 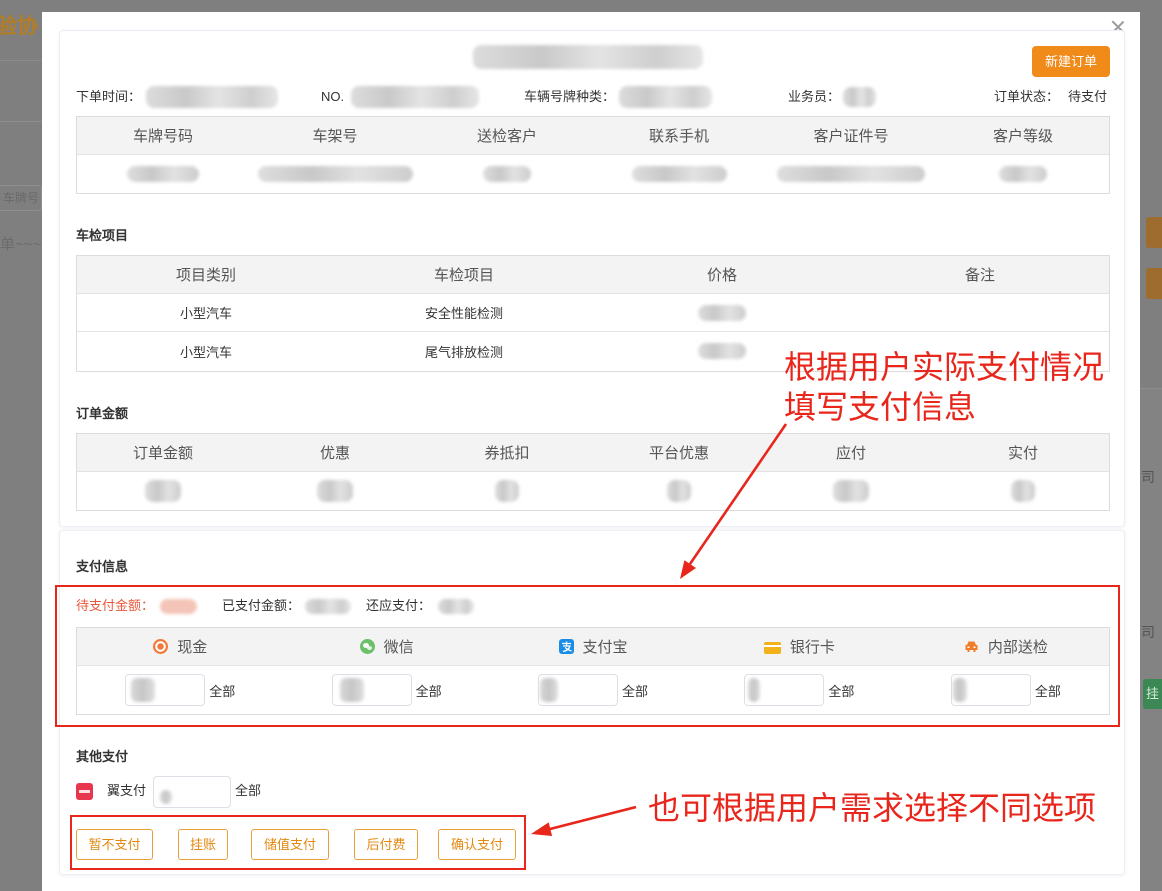 I want to click on defer-payment-button: 暂不支付, so click(x=114, y=844).